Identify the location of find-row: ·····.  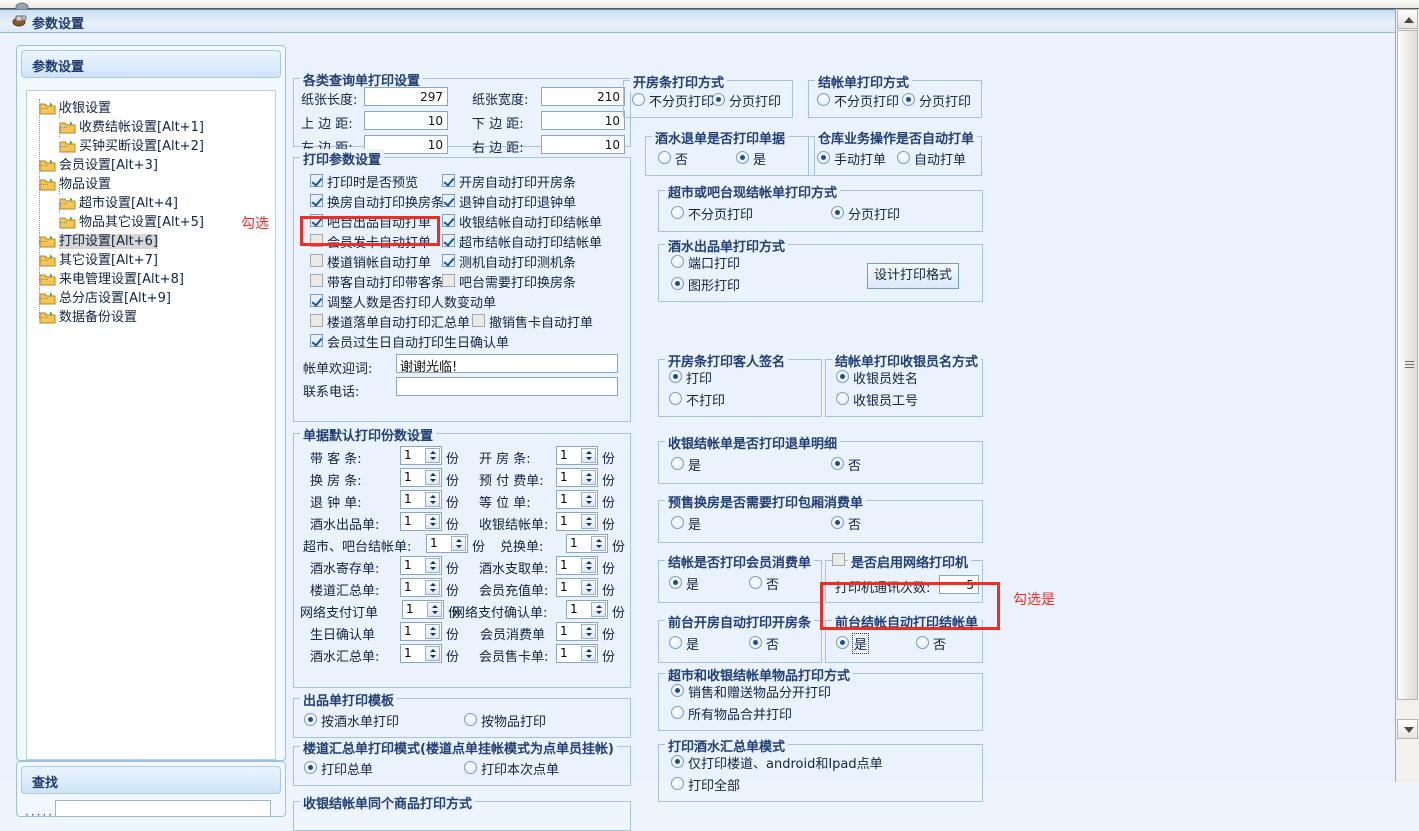
(151, 811).